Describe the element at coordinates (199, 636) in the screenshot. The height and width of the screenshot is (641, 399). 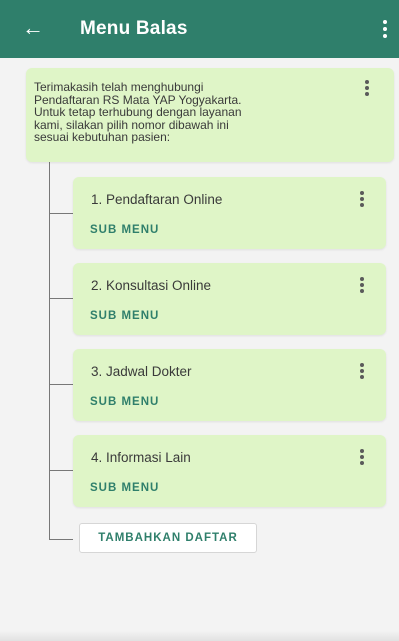
I see `bottom-shadow` at that location.